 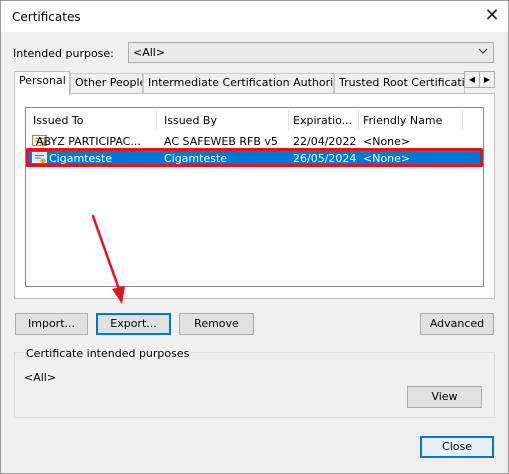 What do you see at coordinates (63, 53) in the screenshot?
I see `intended-purpose-label: Intended purpose:` at bounding box center [63, 53].